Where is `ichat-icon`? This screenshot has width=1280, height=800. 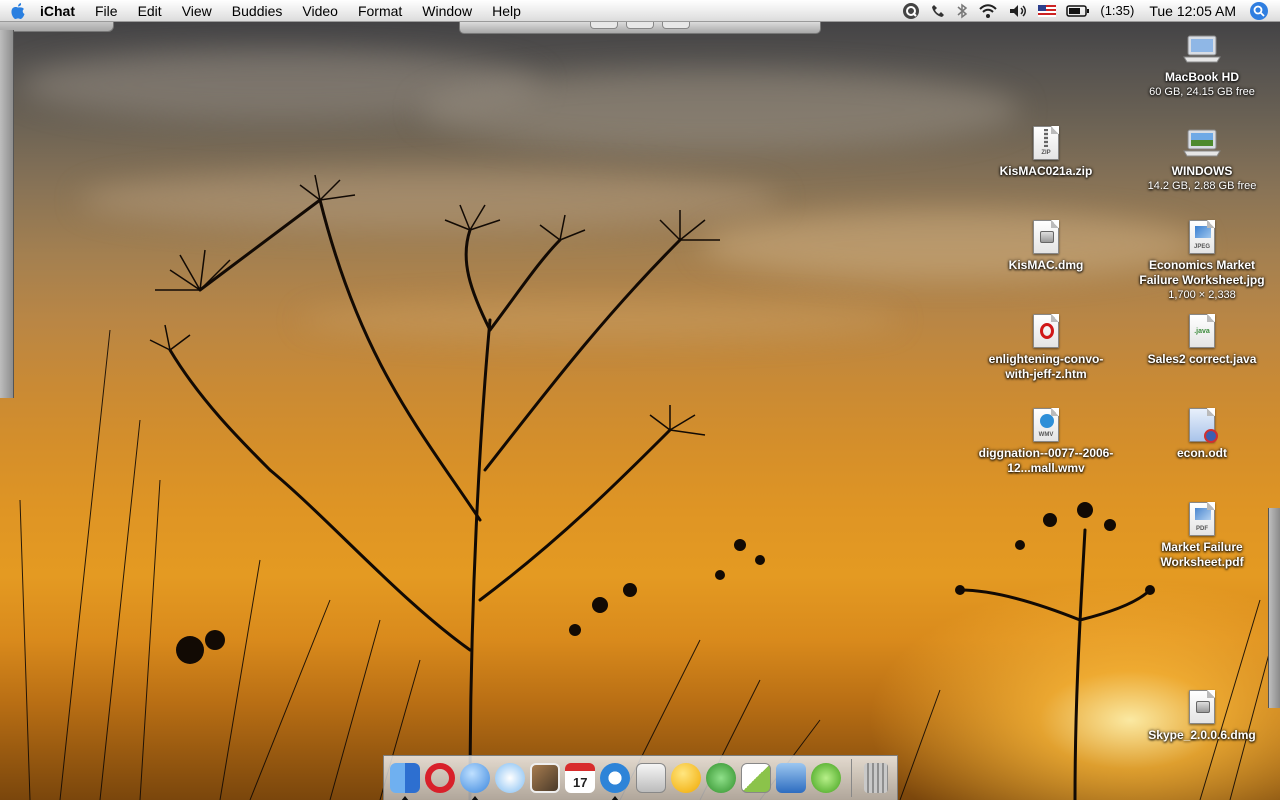 ichat-icon is located at coordinates (474, 778).